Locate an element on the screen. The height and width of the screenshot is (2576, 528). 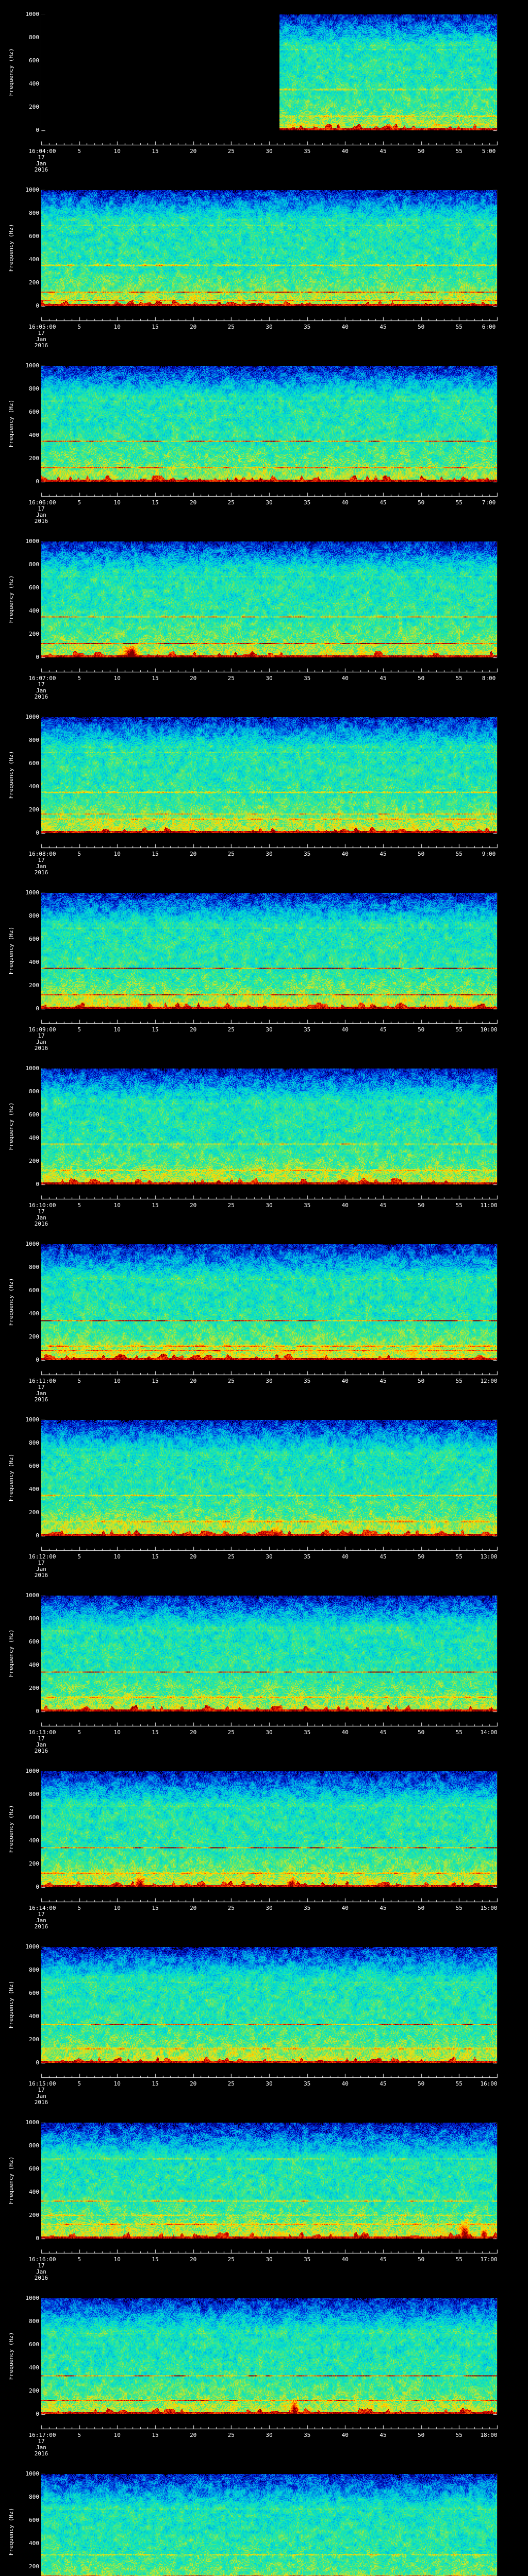
x-axis-end-time: 8:00 is located at coordinates (489, 678).